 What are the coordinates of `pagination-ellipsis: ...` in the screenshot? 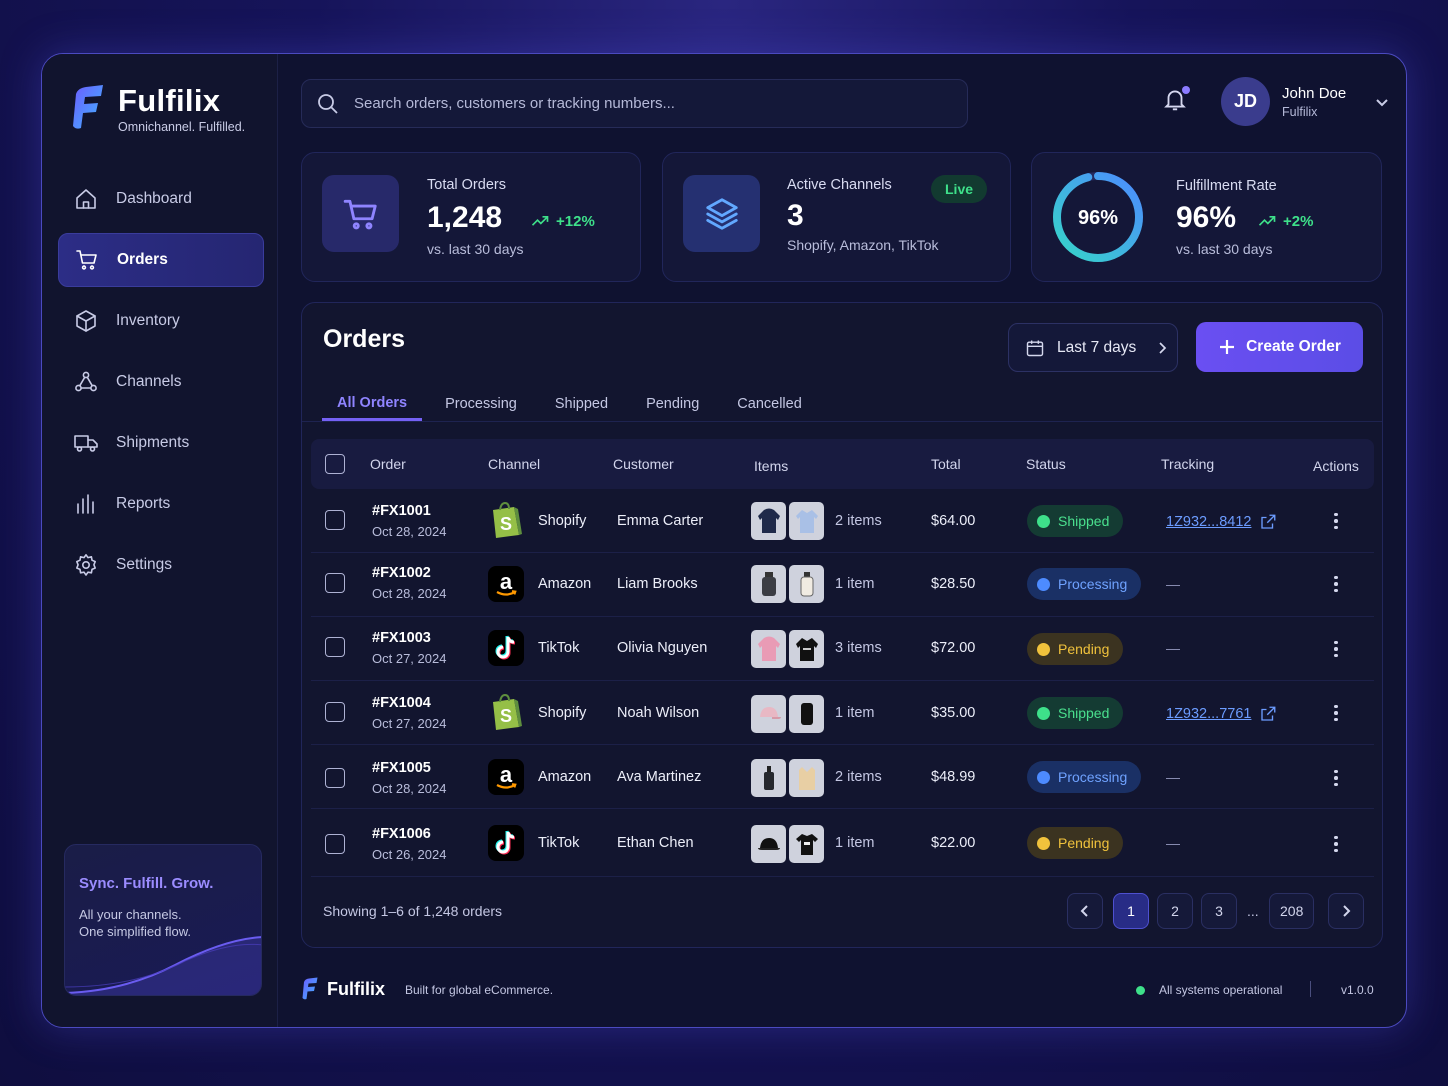 It's located at (1253, 911).